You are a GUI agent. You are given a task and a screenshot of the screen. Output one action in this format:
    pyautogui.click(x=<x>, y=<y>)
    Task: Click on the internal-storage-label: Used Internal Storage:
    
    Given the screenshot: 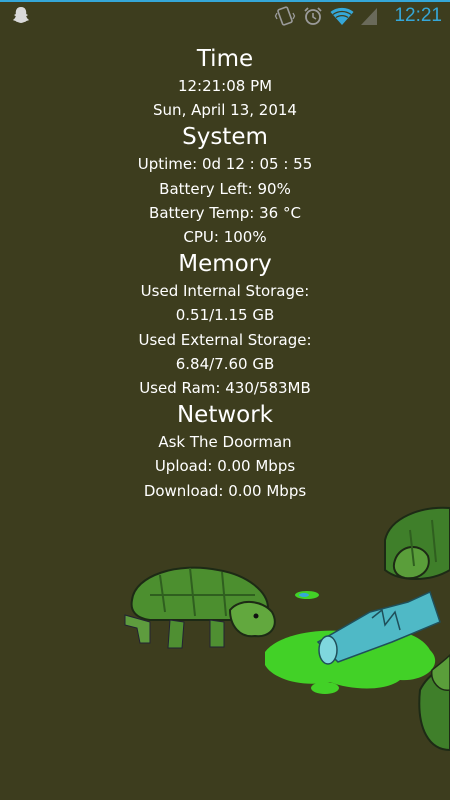 What is the action you would take?
    pyautogui.click(x=225, y=291)
    